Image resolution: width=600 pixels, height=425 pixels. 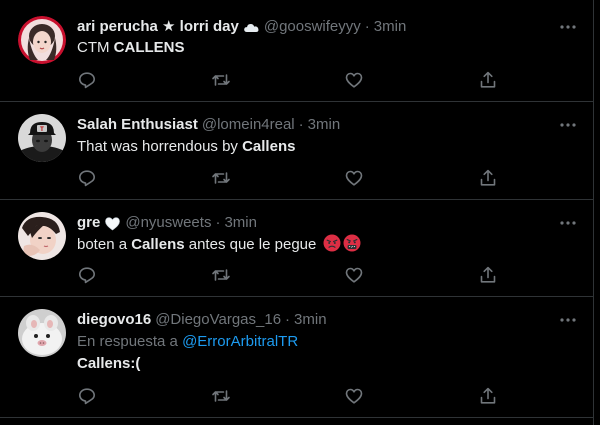 I want to click on display-name: ari perucha ★ lorri day, so click(x=158, y=27).